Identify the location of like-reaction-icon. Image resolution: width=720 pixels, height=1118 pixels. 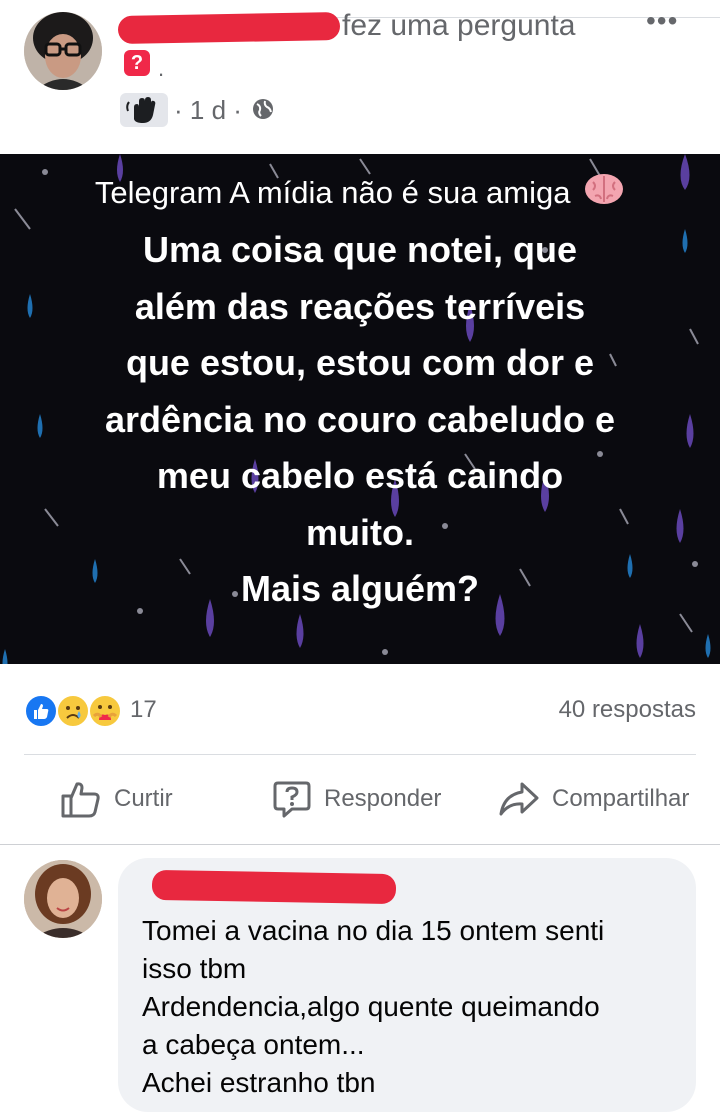
(41, 711).